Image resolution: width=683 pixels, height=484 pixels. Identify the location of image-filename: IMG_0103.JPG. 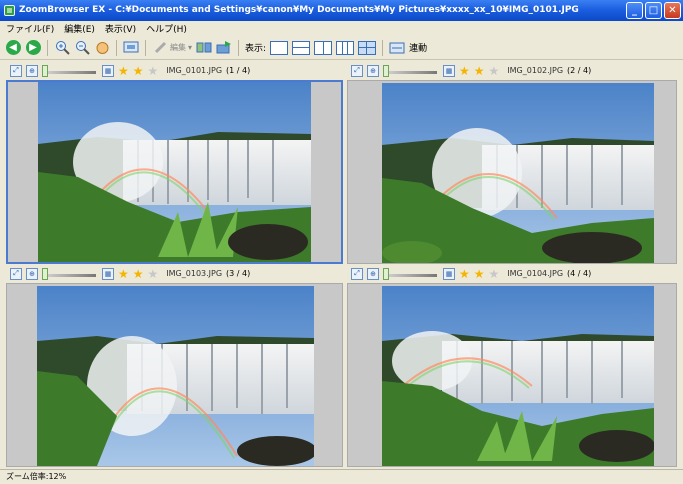
(194, 273).